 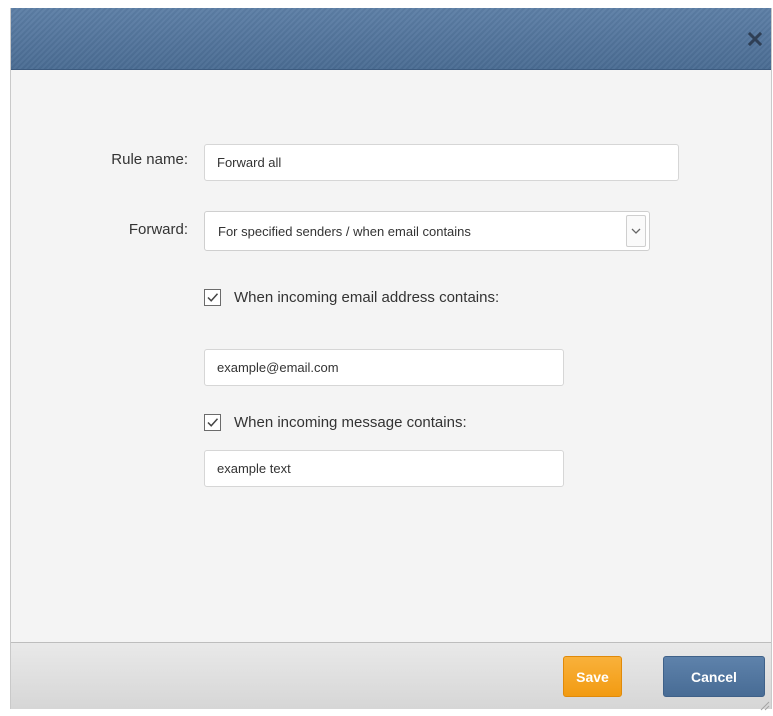 What do you see at coordinates (592, 676) in the screenshot?
I see `save-button: Save` at bounding box center [592, 676].